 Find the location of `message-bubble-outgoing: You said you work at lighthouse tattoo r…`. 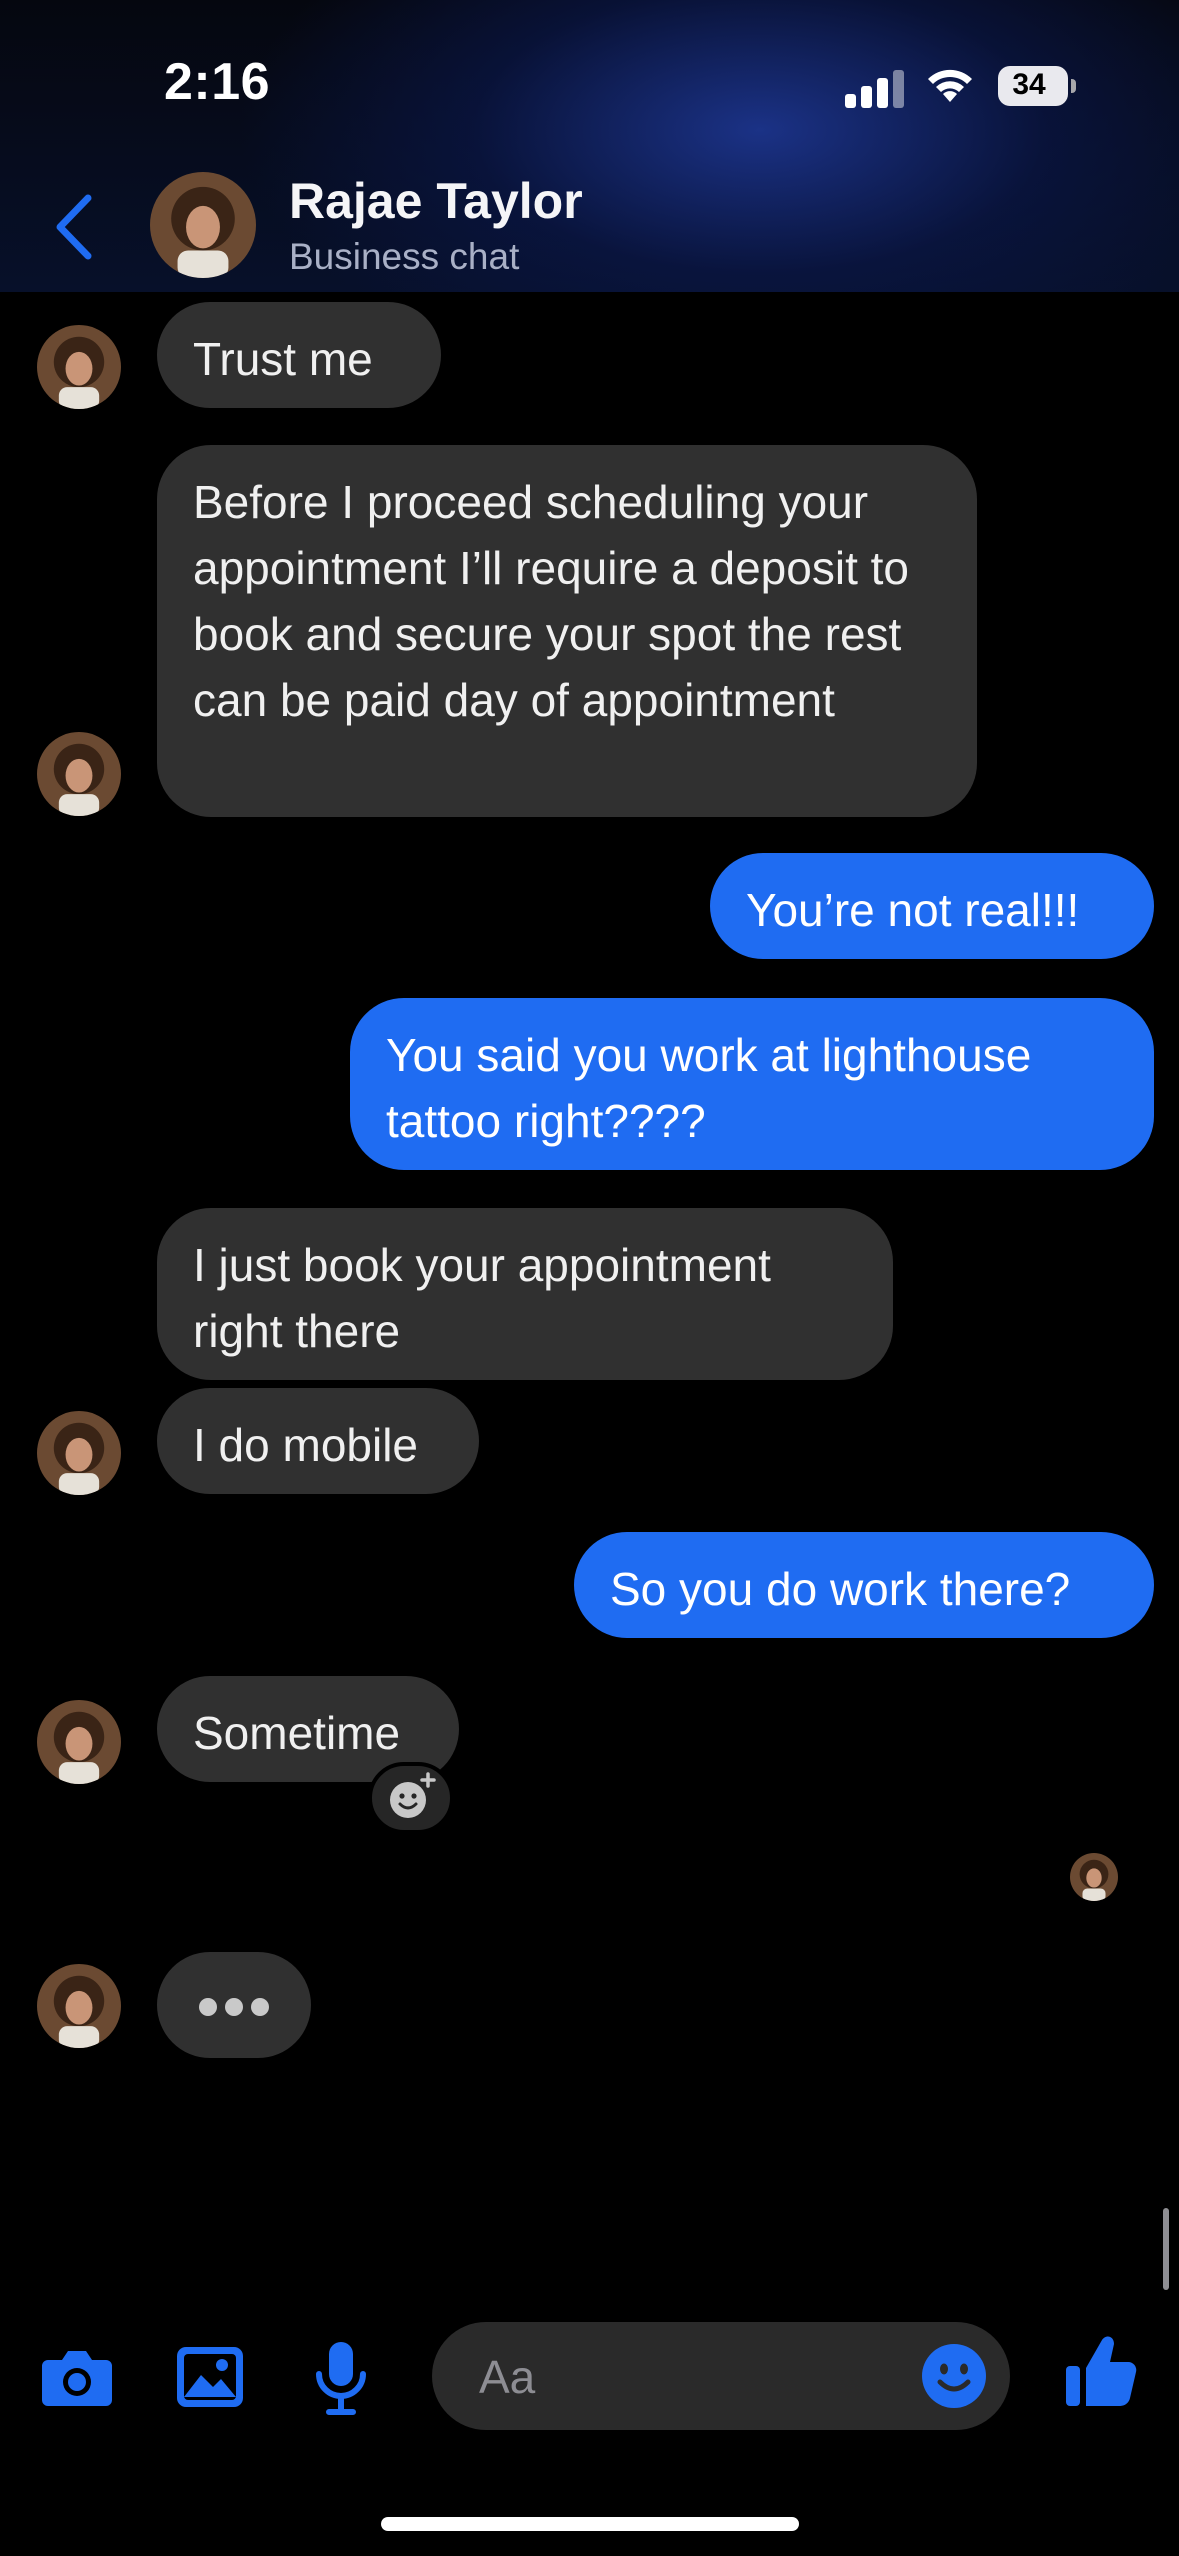

message-bubble-outgoing: You said you work at lighthouse tattoo r… is located at coordinates (752, 1084).